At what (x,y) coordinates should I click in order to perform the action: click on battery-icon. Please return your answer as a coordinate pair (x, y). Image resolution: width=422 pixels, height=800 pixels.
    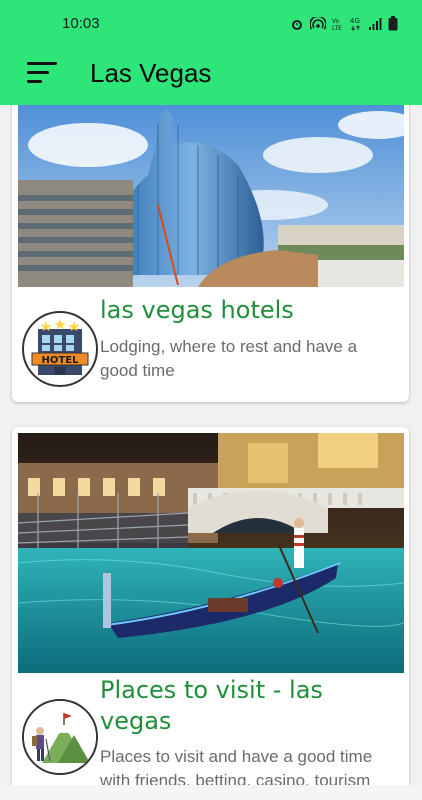
    Looking at the image, I should click on (393, 26).